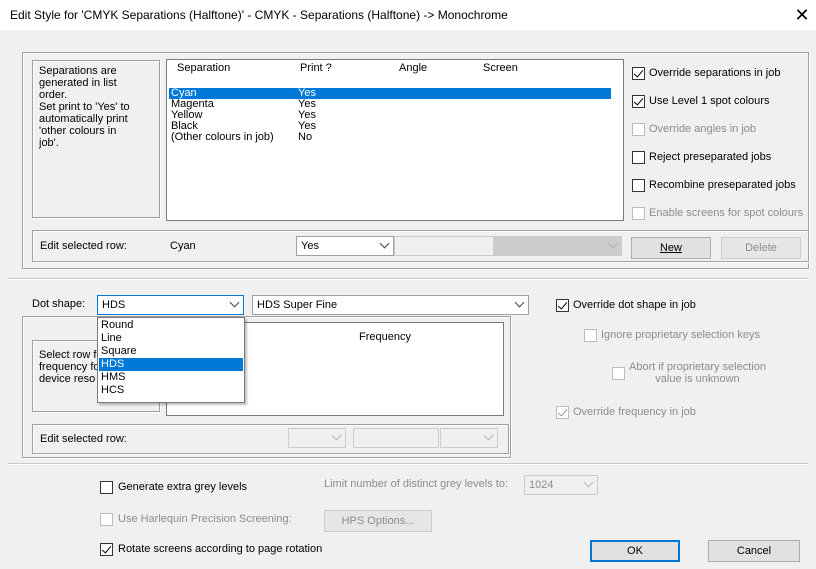 Image resolution: width=816 pixels, height=569 pixels. What do you see at coordinates (183, 487) in the screenshot?
I see `generate-grey-label: Generate extra grey levels` at bounding box center [183, 487].